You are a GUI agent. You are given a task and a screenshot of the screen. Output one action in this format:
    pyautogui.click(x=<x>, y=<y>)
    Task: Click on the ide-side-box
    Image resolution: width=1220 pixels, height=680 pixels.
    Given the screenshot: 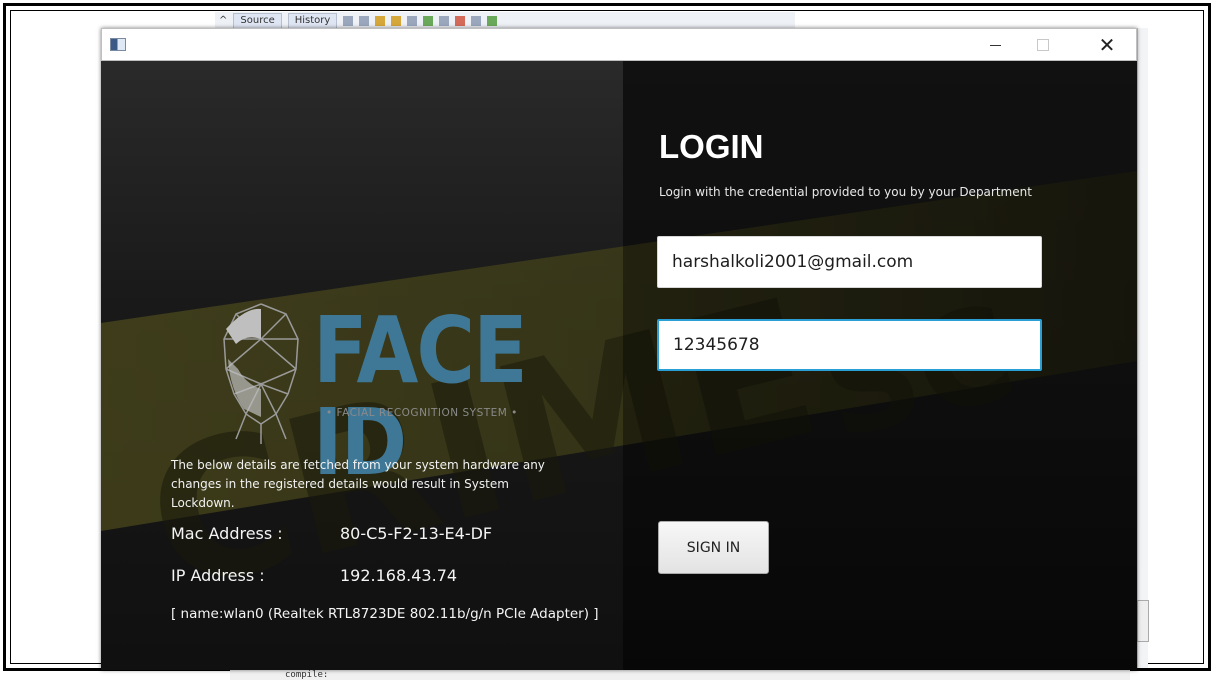 What is the action you would take?
    pyautogui.click(x=1143, y=621)
    